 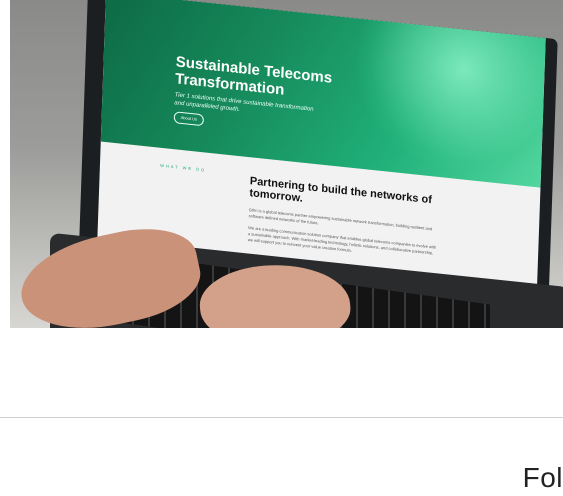 What do you see at coordinates (183, 167) in the screenshot?
I see `screen-section-label: WHAT WE DO` at bounding box center [183, 167].